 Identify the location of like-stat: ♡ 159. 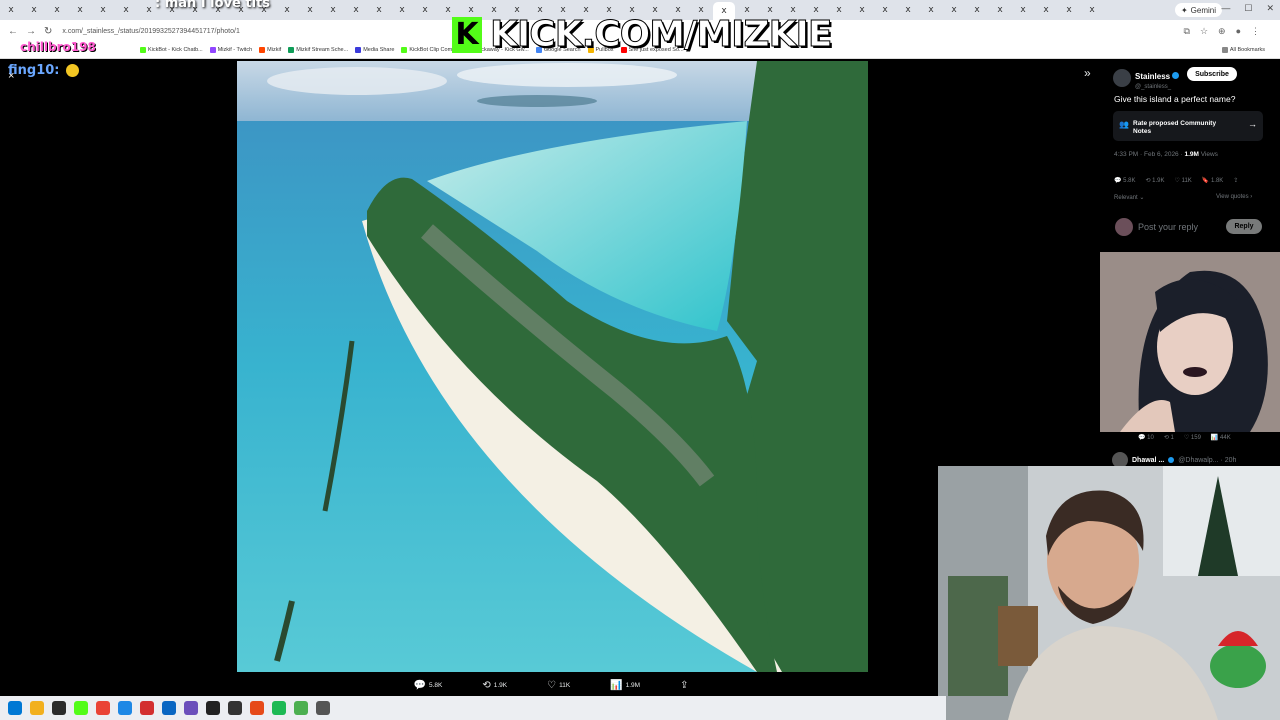
(1192, 437).